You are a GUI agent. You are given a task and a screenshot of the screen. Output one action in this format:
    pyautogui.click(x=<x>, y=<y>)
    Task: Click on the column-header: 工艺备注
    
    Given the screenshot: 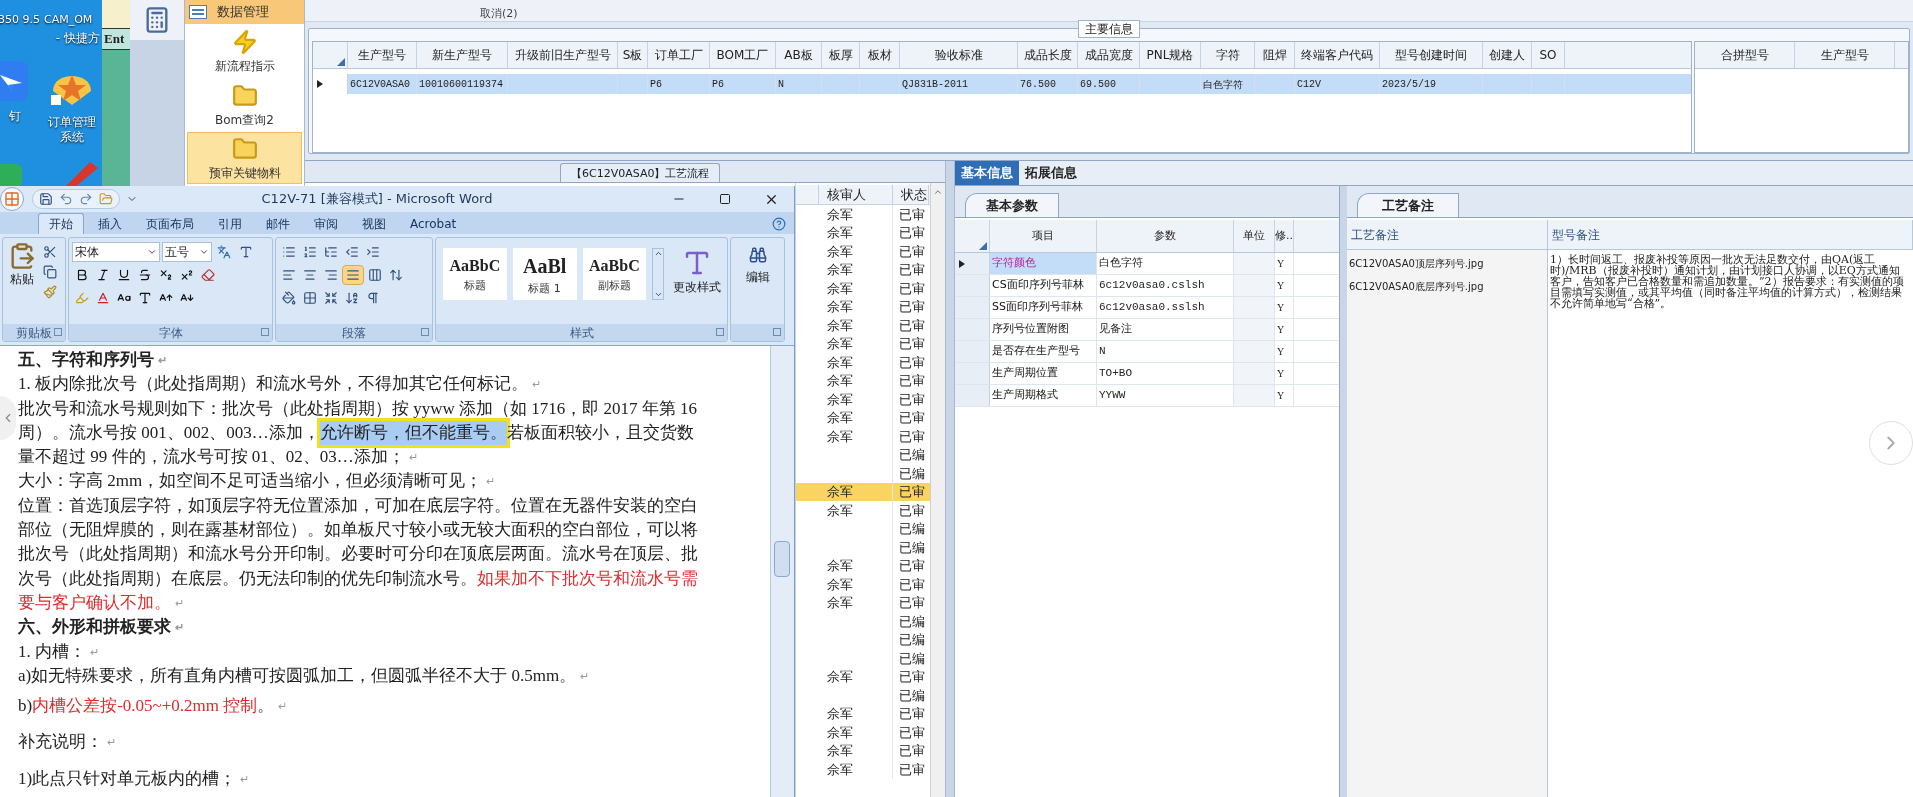 What is the action you would take?
    pyautogui.click(x=1447, y=234)
    